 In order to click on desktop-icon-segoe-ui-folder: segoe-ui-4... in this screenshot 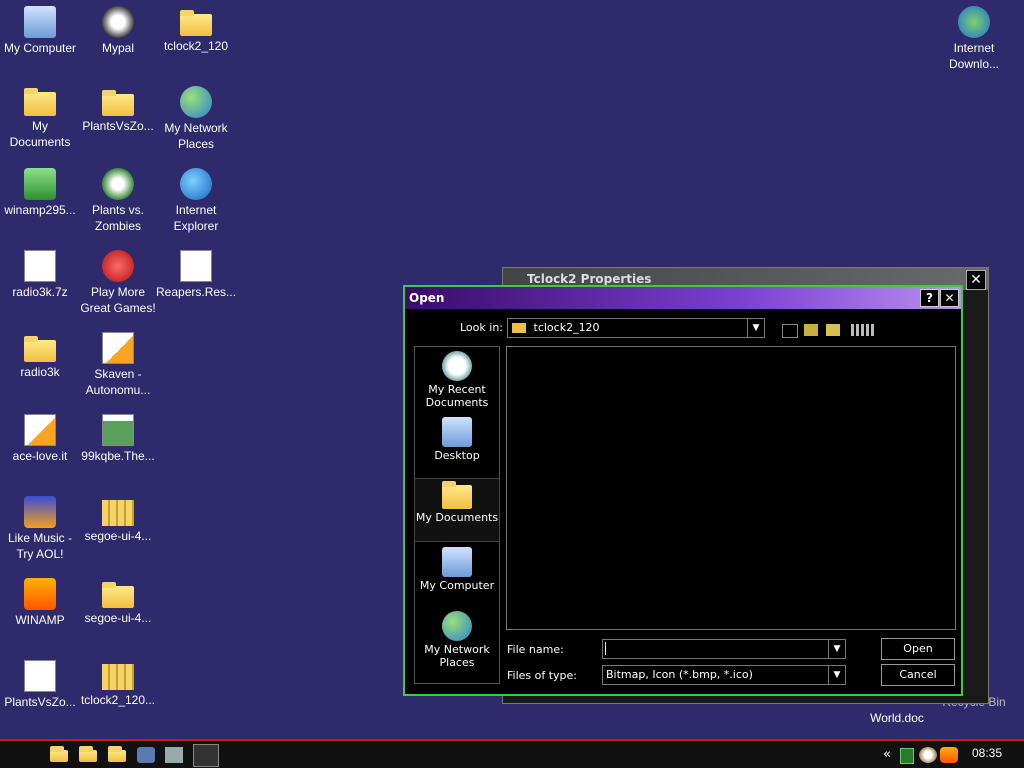, I will do `click(118, 602)`.